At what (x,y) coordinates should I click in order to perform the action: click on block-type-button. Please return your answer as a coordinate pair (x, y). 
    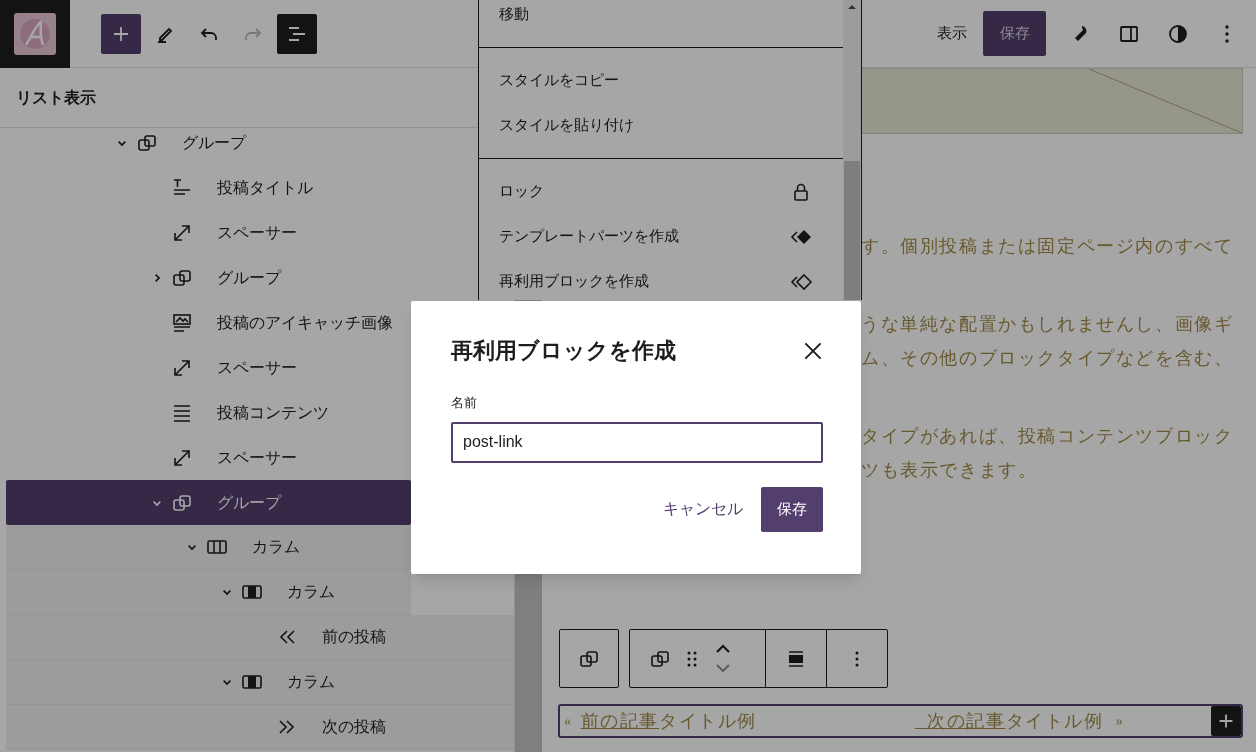
    Looking at the image, I should click on (589, 658).